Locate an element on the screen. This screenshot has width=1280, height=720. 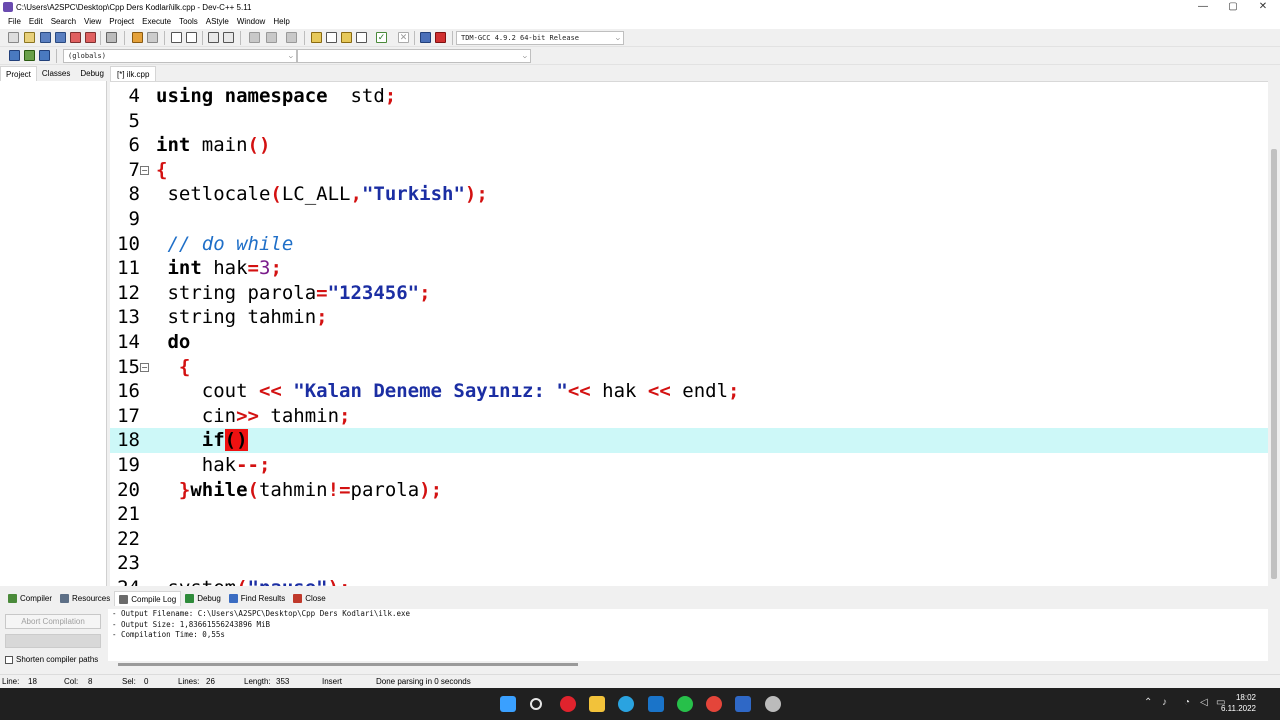
goto-forward-icon is located at coordinates (271, 37).